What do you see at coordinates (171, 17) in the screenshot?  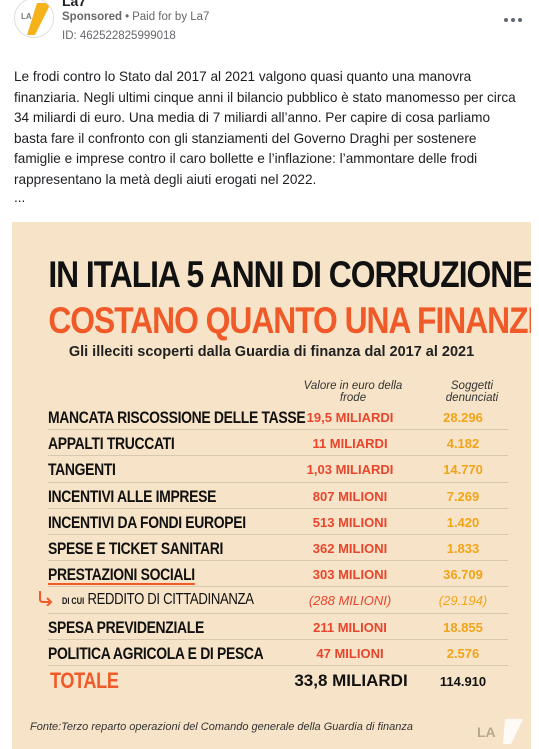 I see `paid-for-label: Paid for by La7` at bounding box center [171, 17].